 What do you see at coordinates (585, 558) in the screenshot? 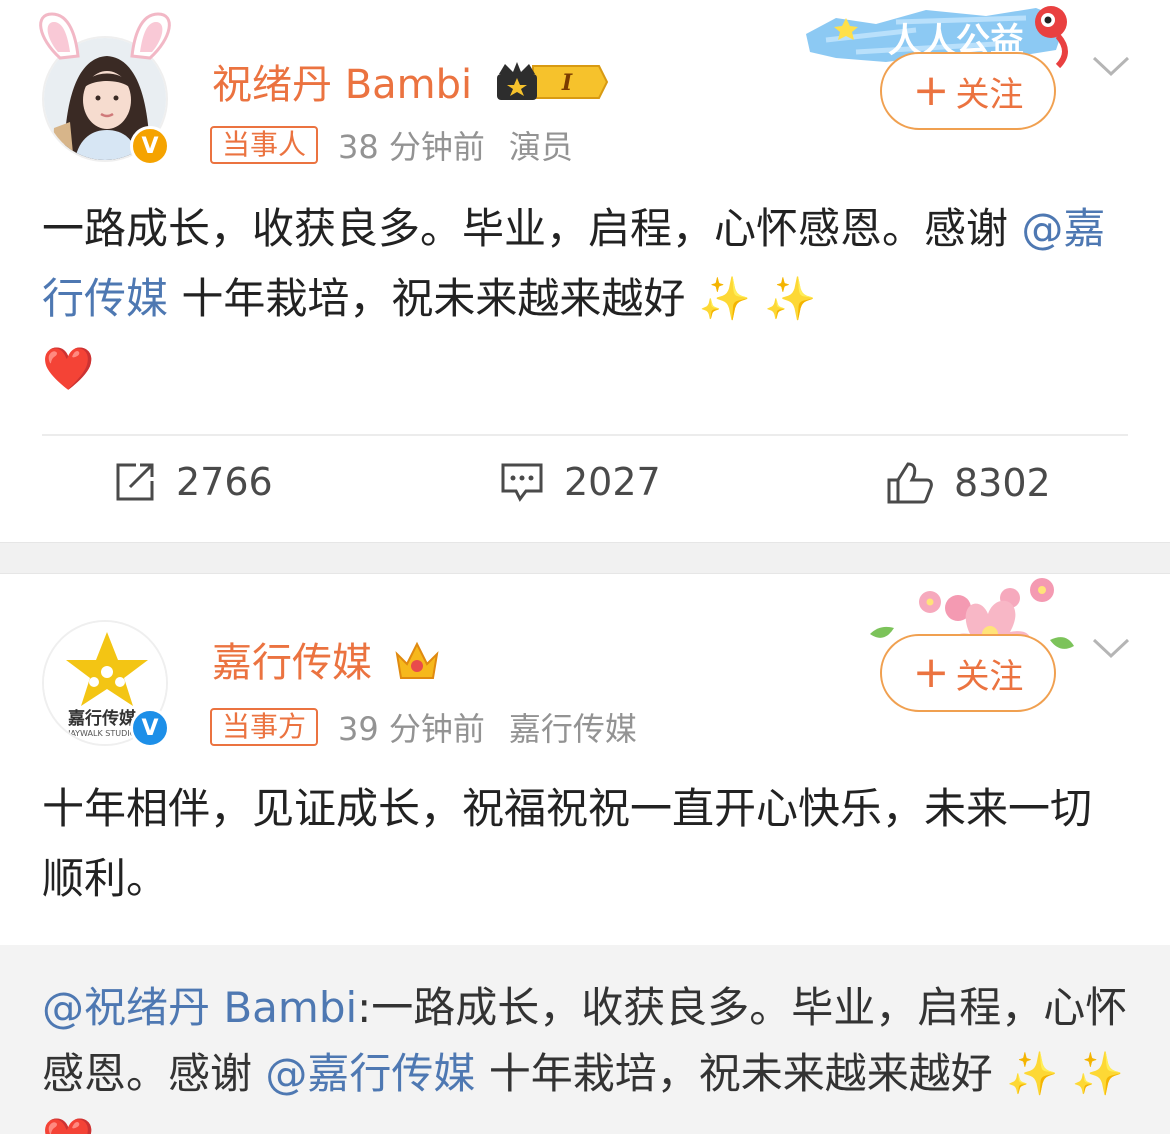
I see `post-separator` at bounding box center [585, 558].